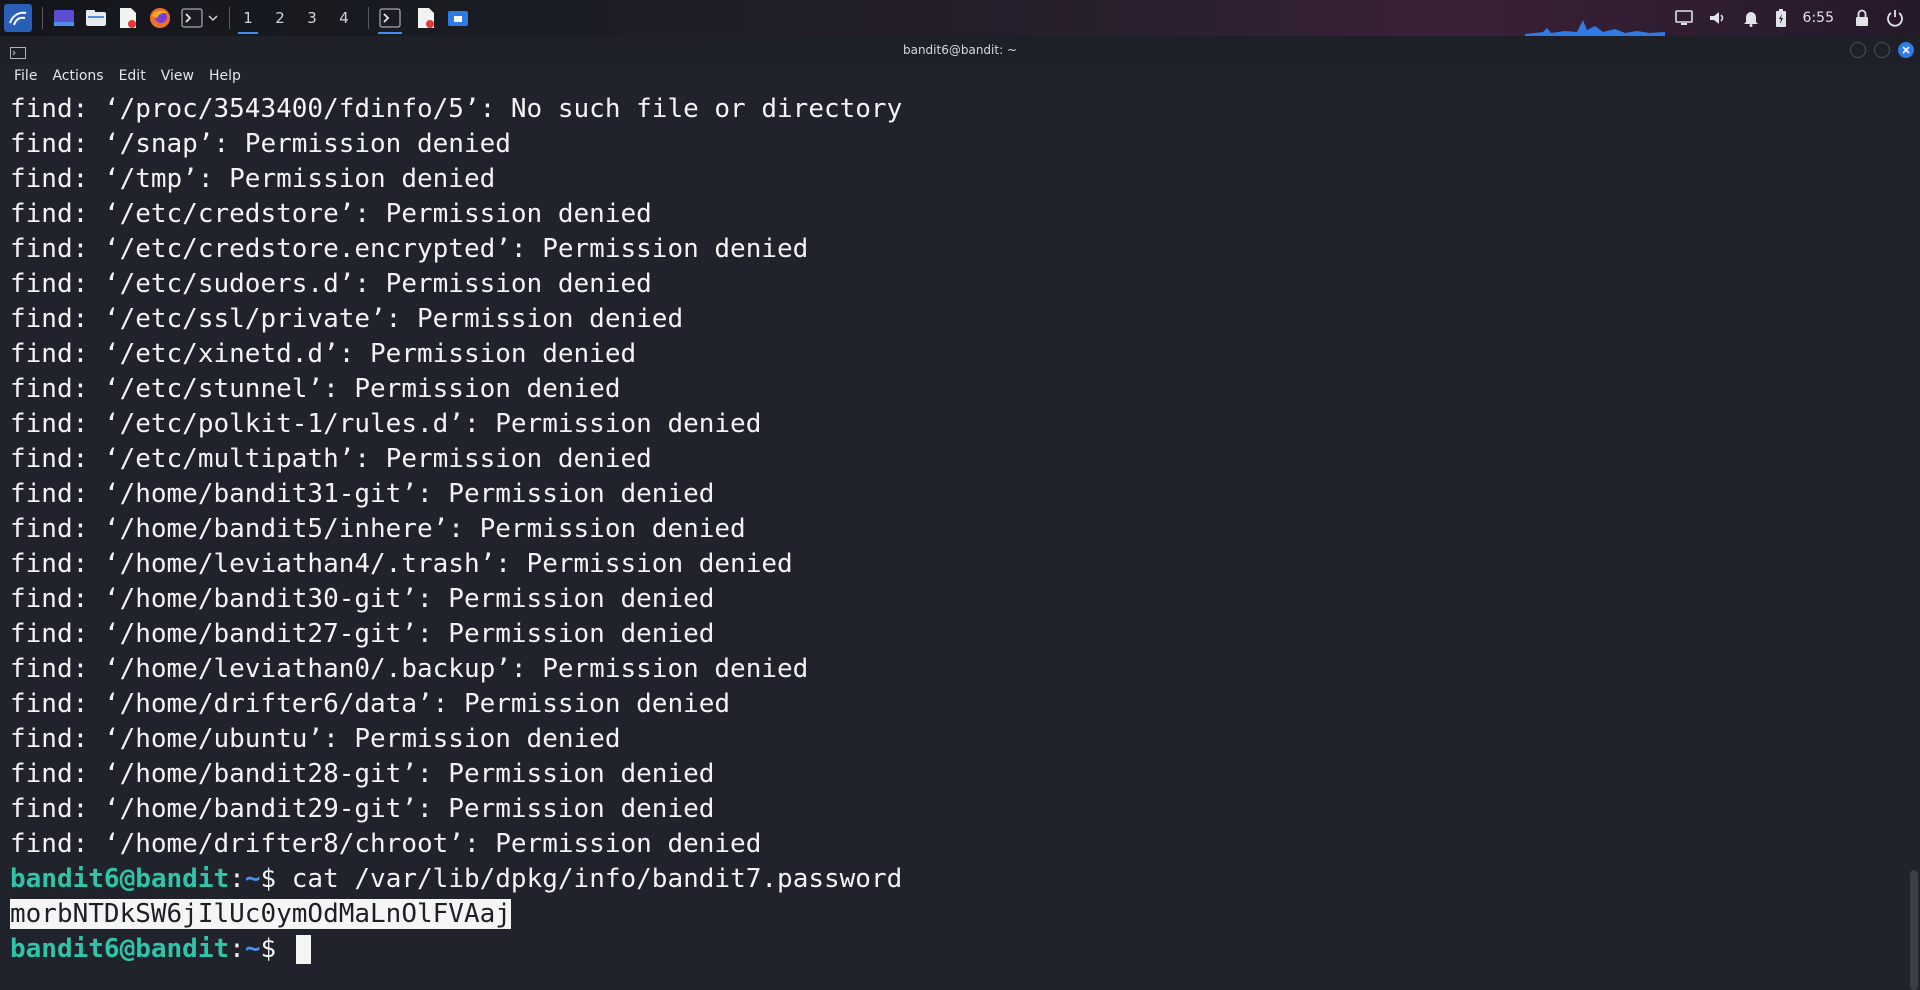 This screenshot has height=990, width=1920. Describe the element at coordinates (18, 18) in the screenshot. I see `kali-menu-icon` at that location.